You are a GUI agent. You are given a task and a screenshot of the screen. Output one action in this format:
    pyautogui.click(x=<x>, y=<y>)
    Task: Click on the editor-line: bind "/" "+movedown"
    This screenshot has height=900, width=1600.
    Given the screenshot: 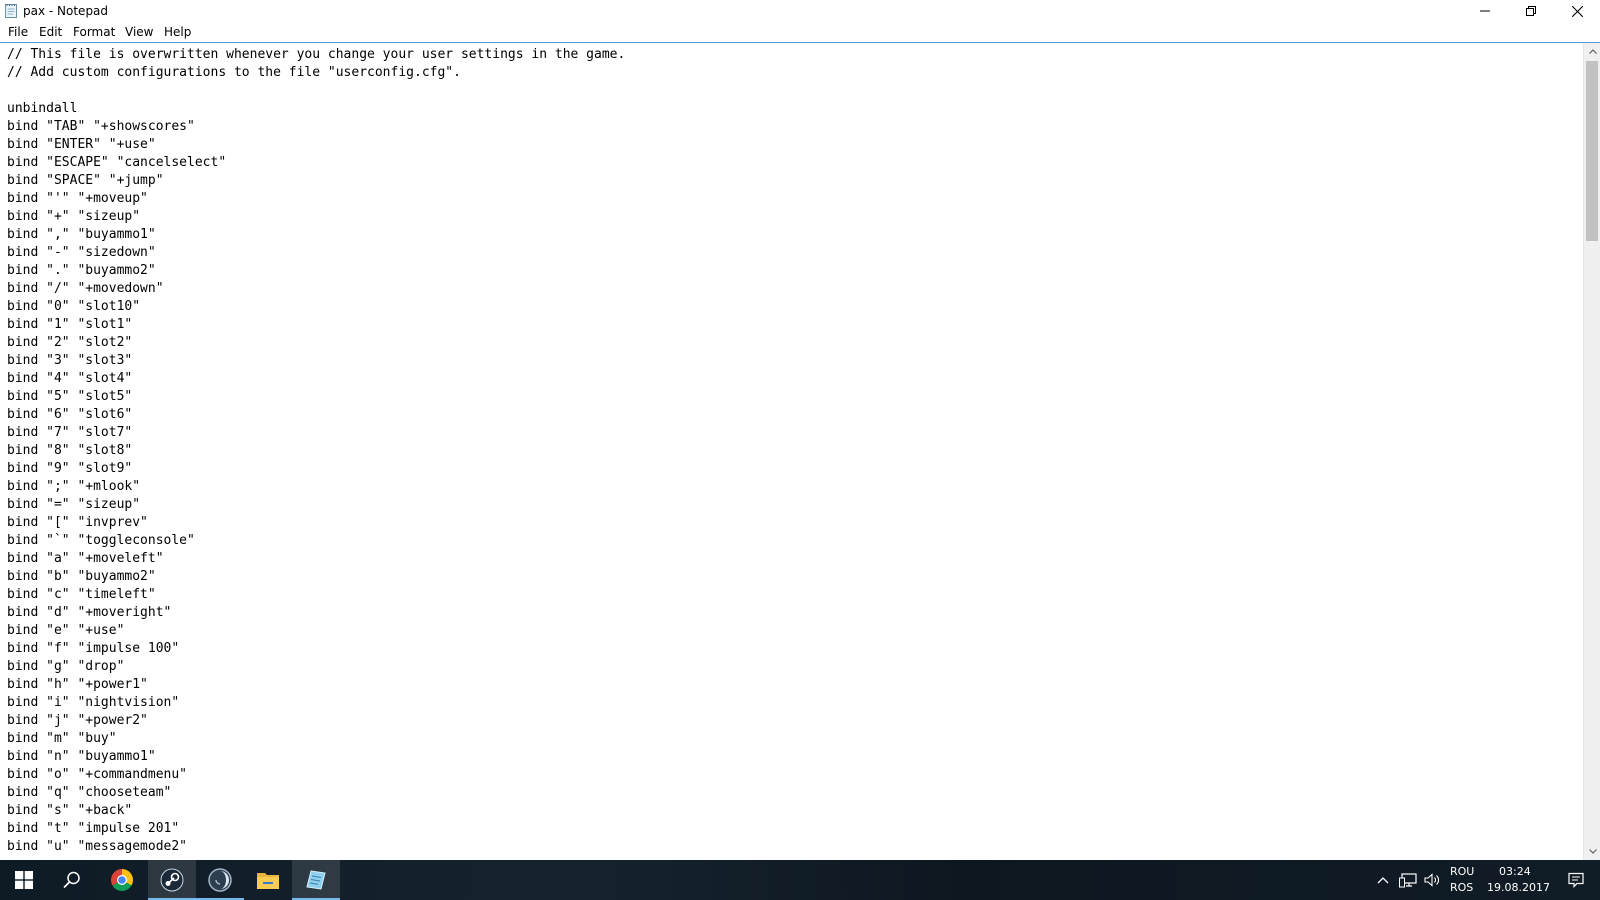 What is the action you would take?
    pyautogui.click(x=85, y=288)
    